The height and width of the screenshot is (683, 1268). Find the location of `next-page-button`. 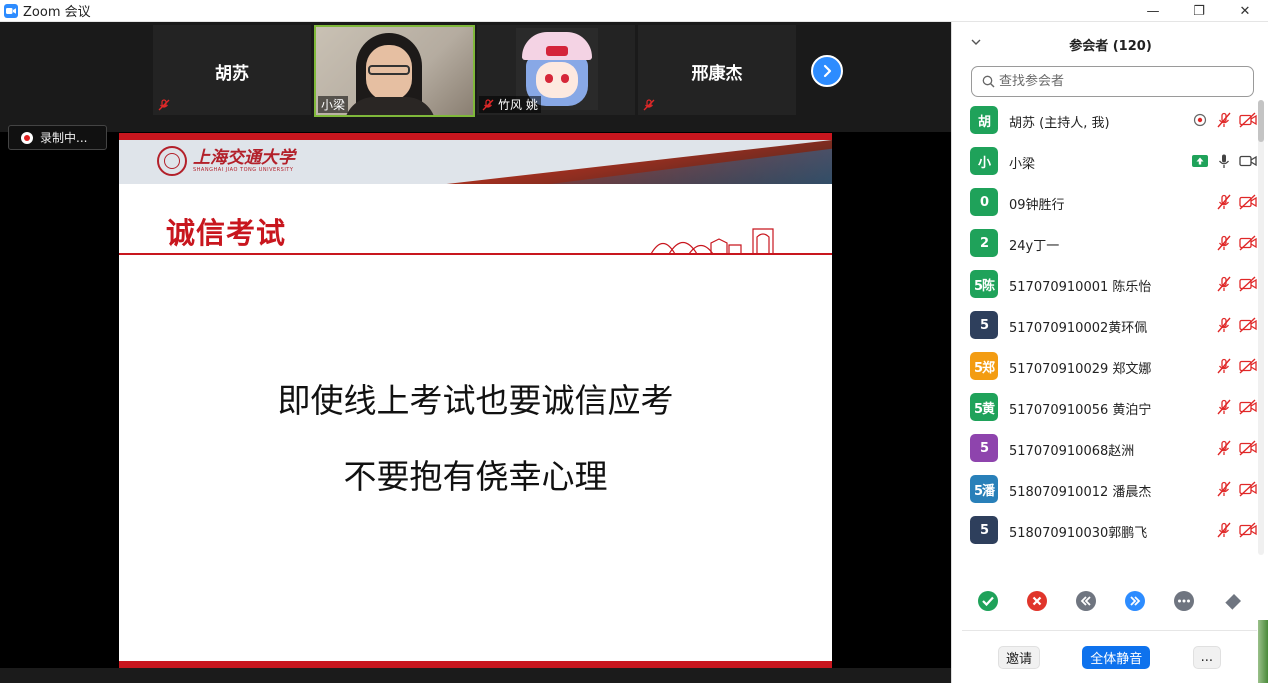

next-page-button is located at coordinates (827, 71).